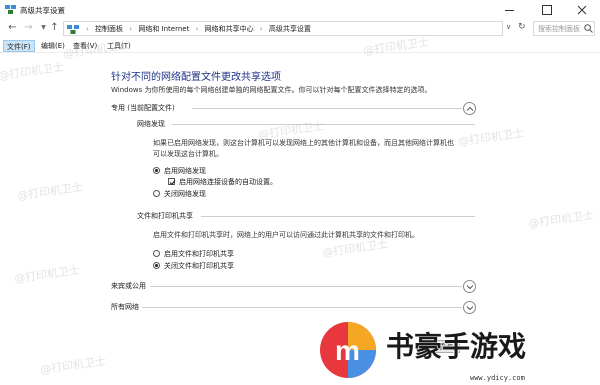 The image size is (600, 385). I want to click on breadcrumb: › 控制面板 › 网络和 Internet › 网络和共享中心 › 高级共享设置, so click(196, 29).